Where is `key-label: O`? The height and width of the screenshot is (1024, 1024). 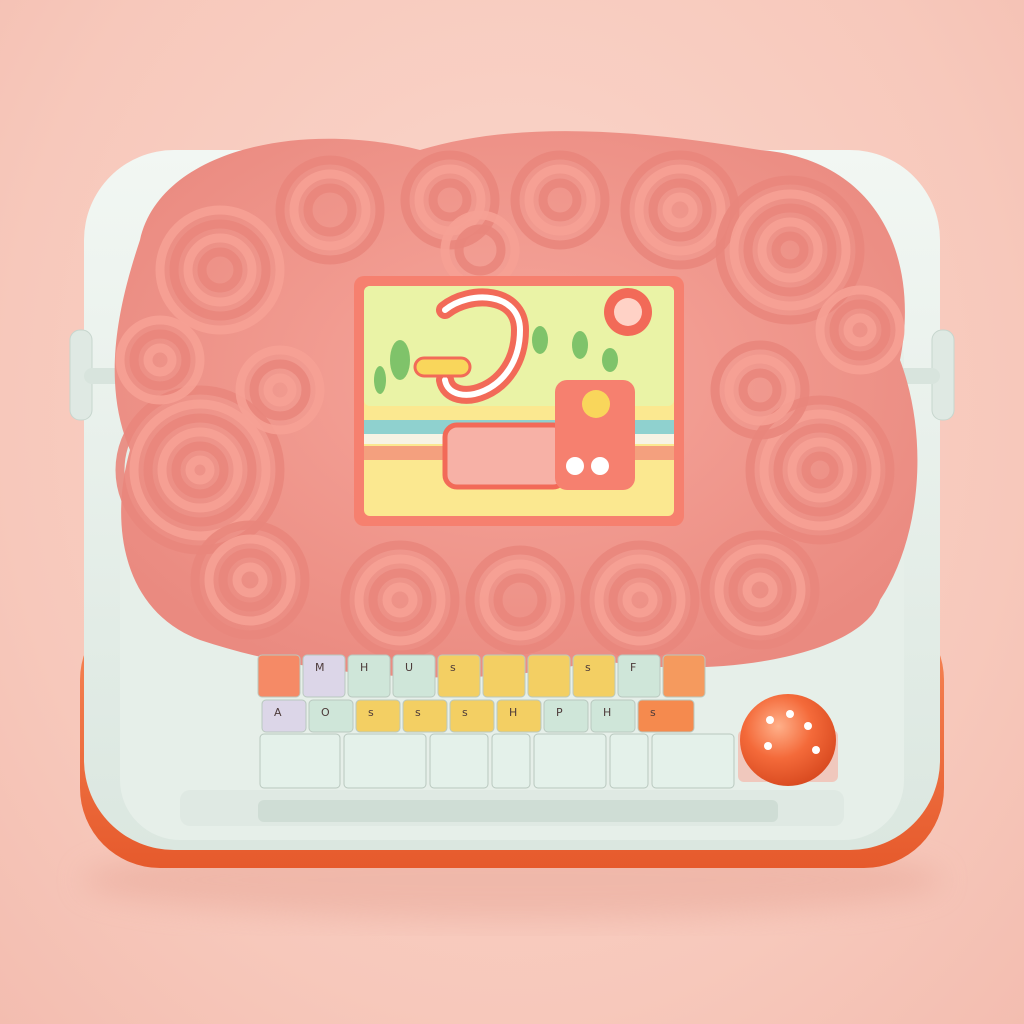 key-label: O is located at coordinates (325, 712).